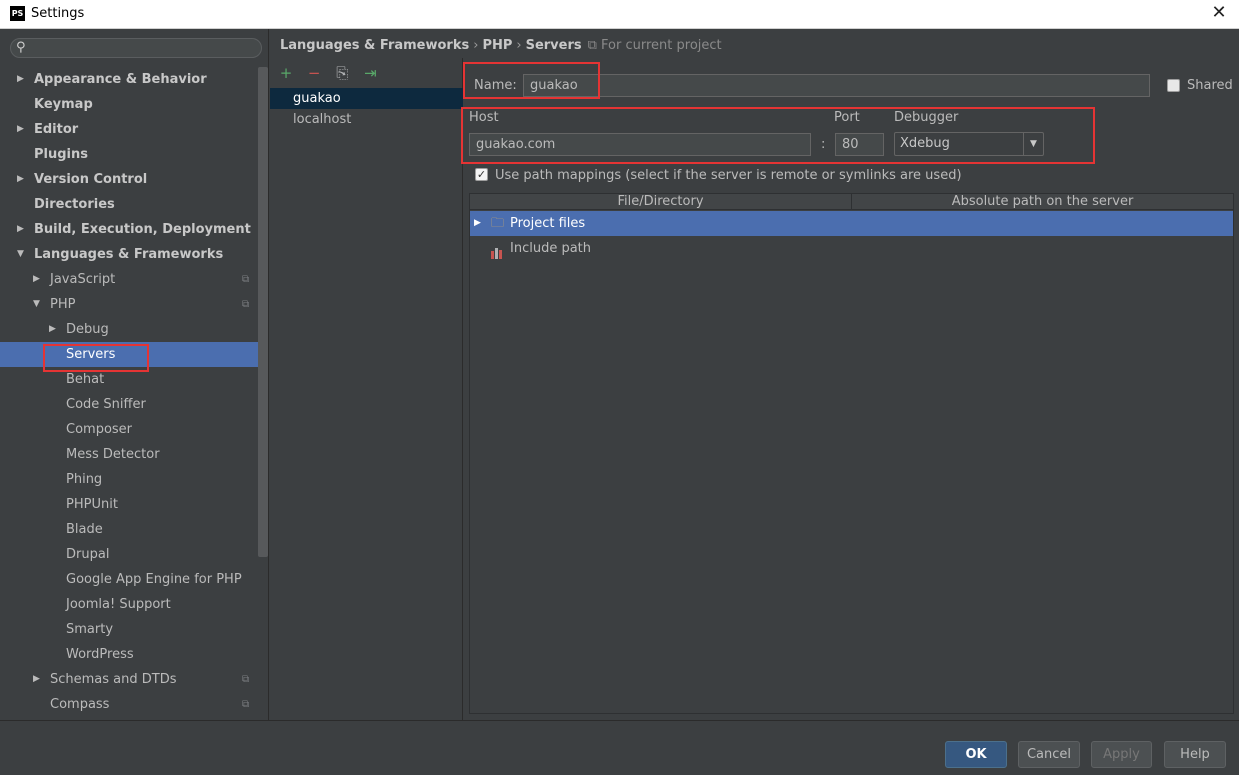 The image size is (1239, 775). I want to click on highlight-box-servers, so click(96, 358).